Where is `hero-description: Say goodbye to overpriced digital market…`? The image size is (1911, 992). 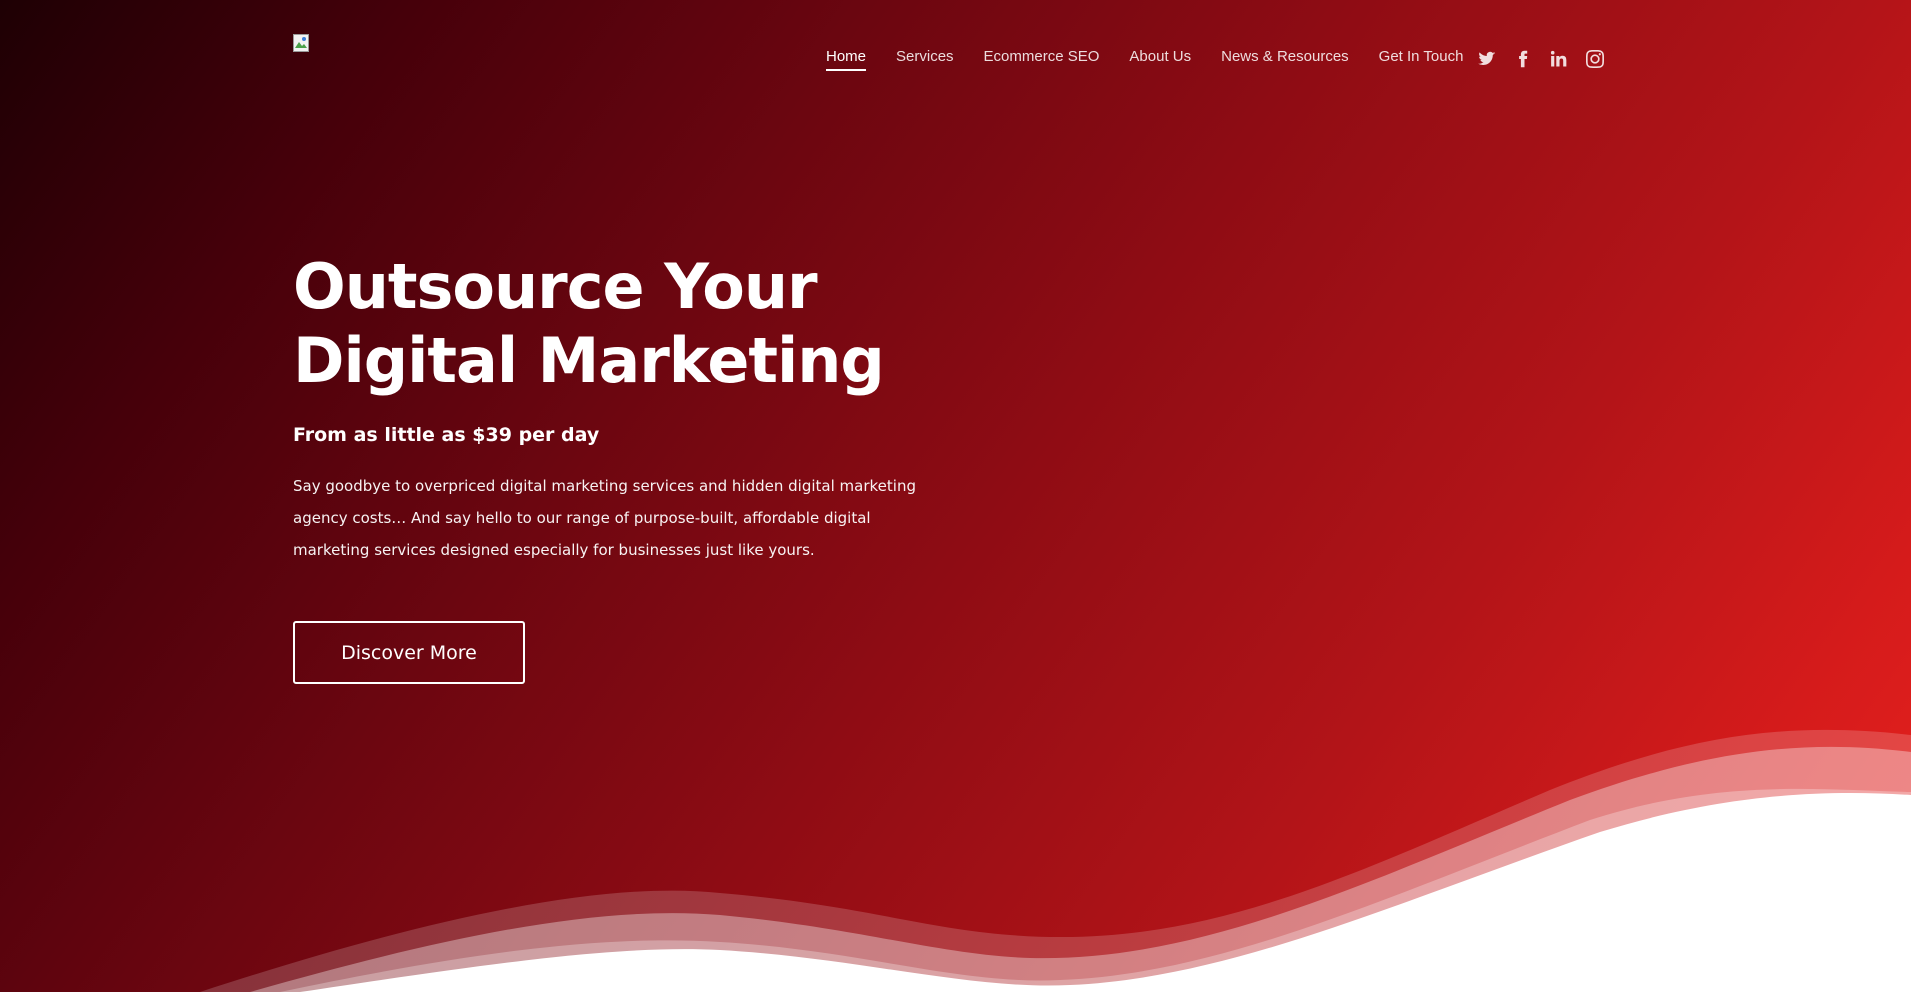 hero-description: Say goodbye to overpriced digital market… is located at coordinates (604, 518).